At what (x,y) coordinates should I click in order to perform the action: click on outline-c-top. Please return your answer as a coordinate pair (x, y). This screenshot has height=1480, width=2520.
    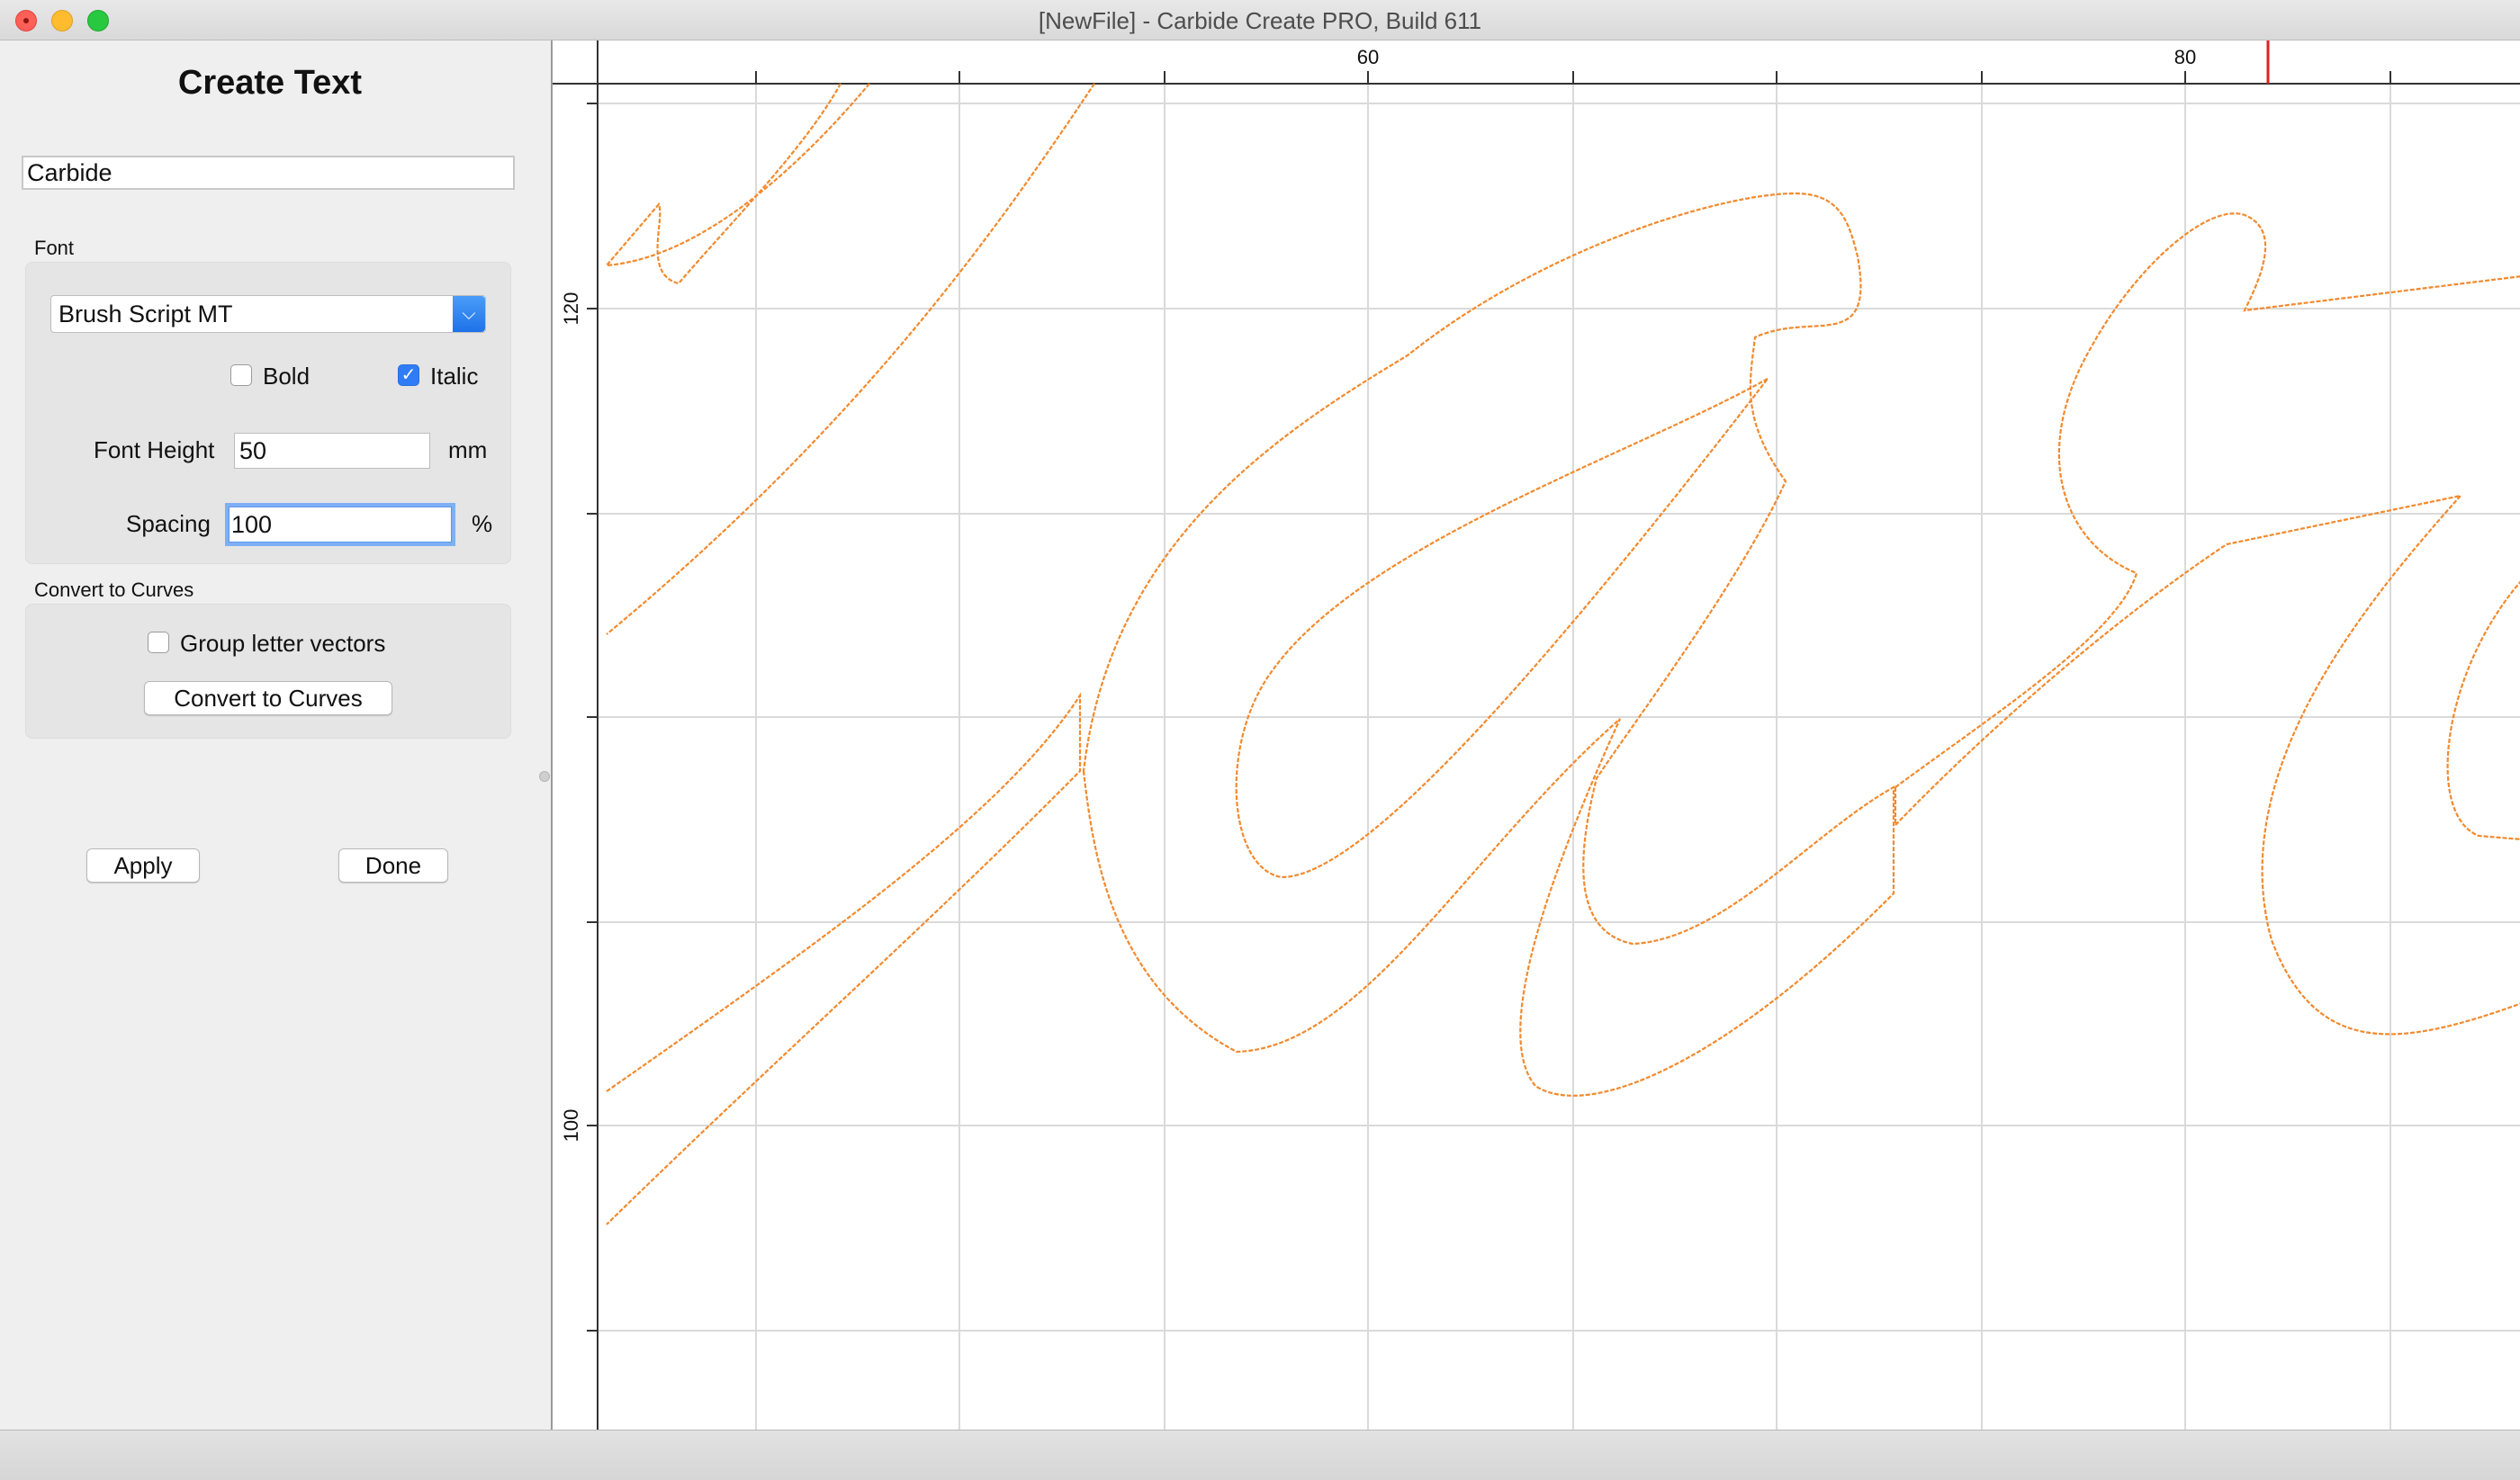
    Looking at the image, I should click on (737, 184).